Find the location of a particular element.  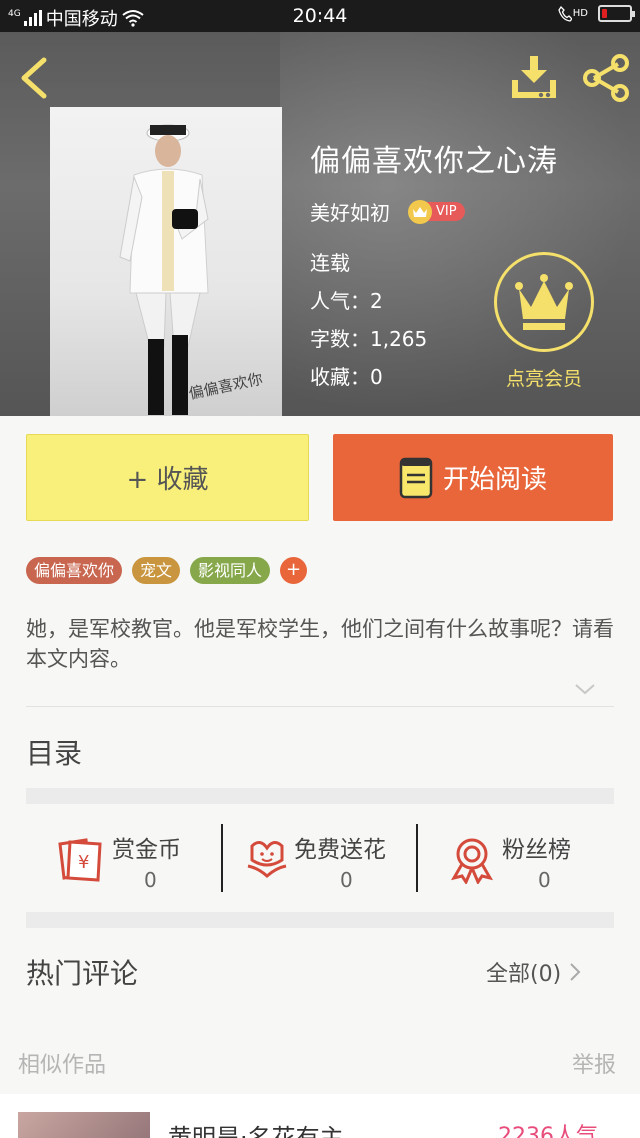

similar-work-cover is located at coordinates (84, 1125).